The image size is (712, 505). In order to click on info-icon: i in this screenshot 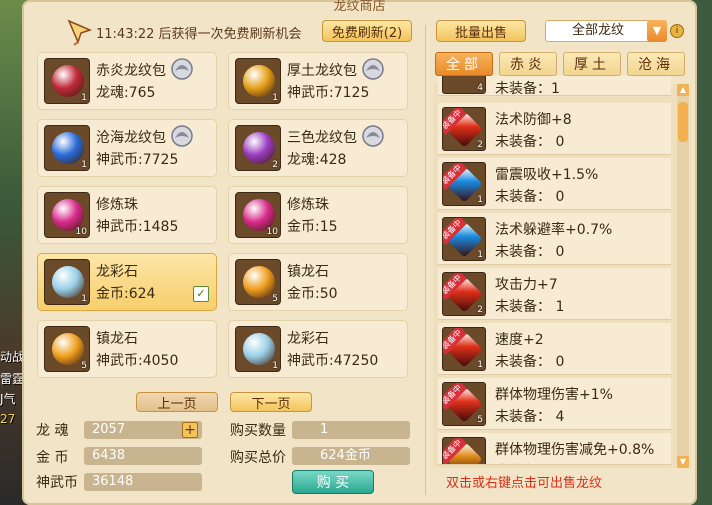, I will do `click(677, 31)`.